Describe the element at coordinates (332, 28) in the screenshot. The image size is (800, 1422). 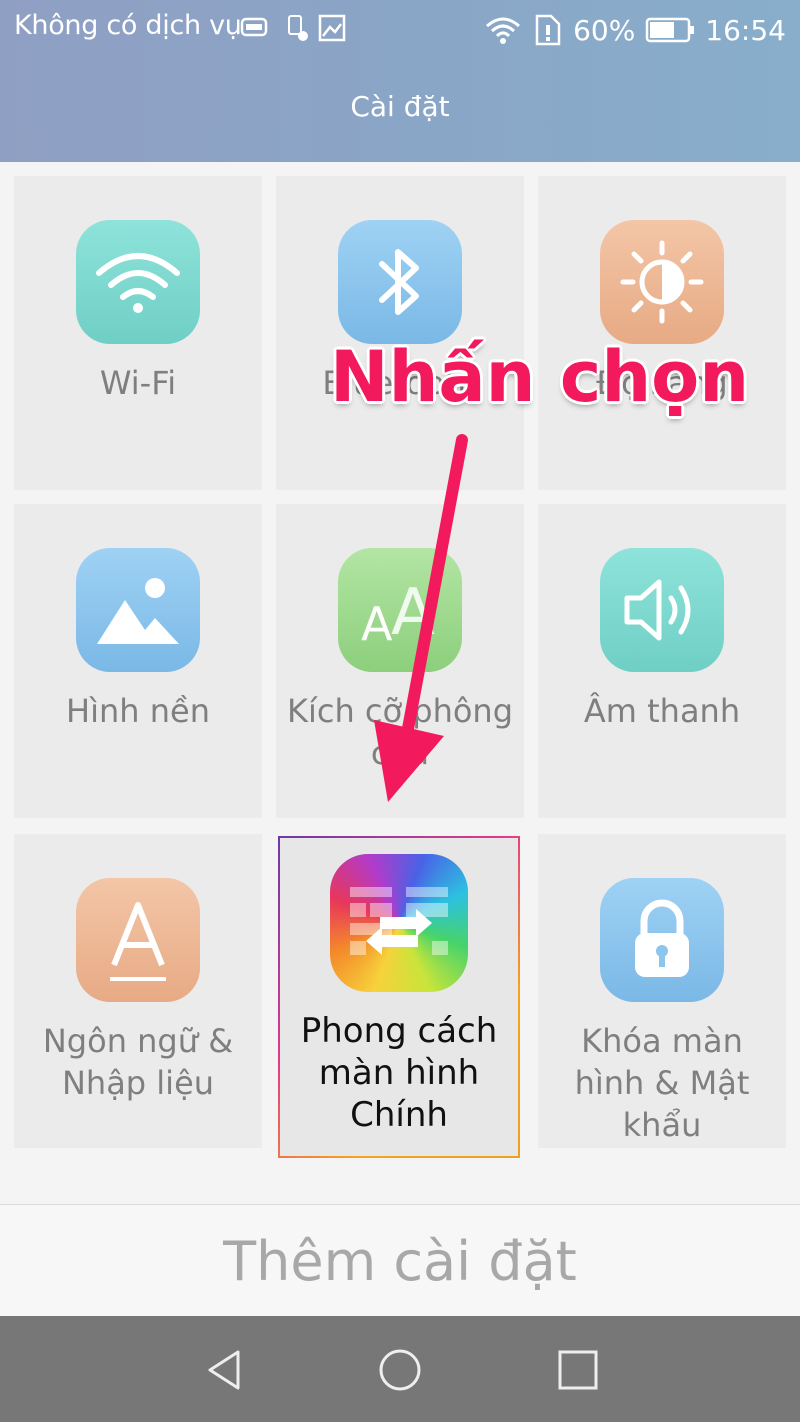
I see `image-notification-icon` at that location.